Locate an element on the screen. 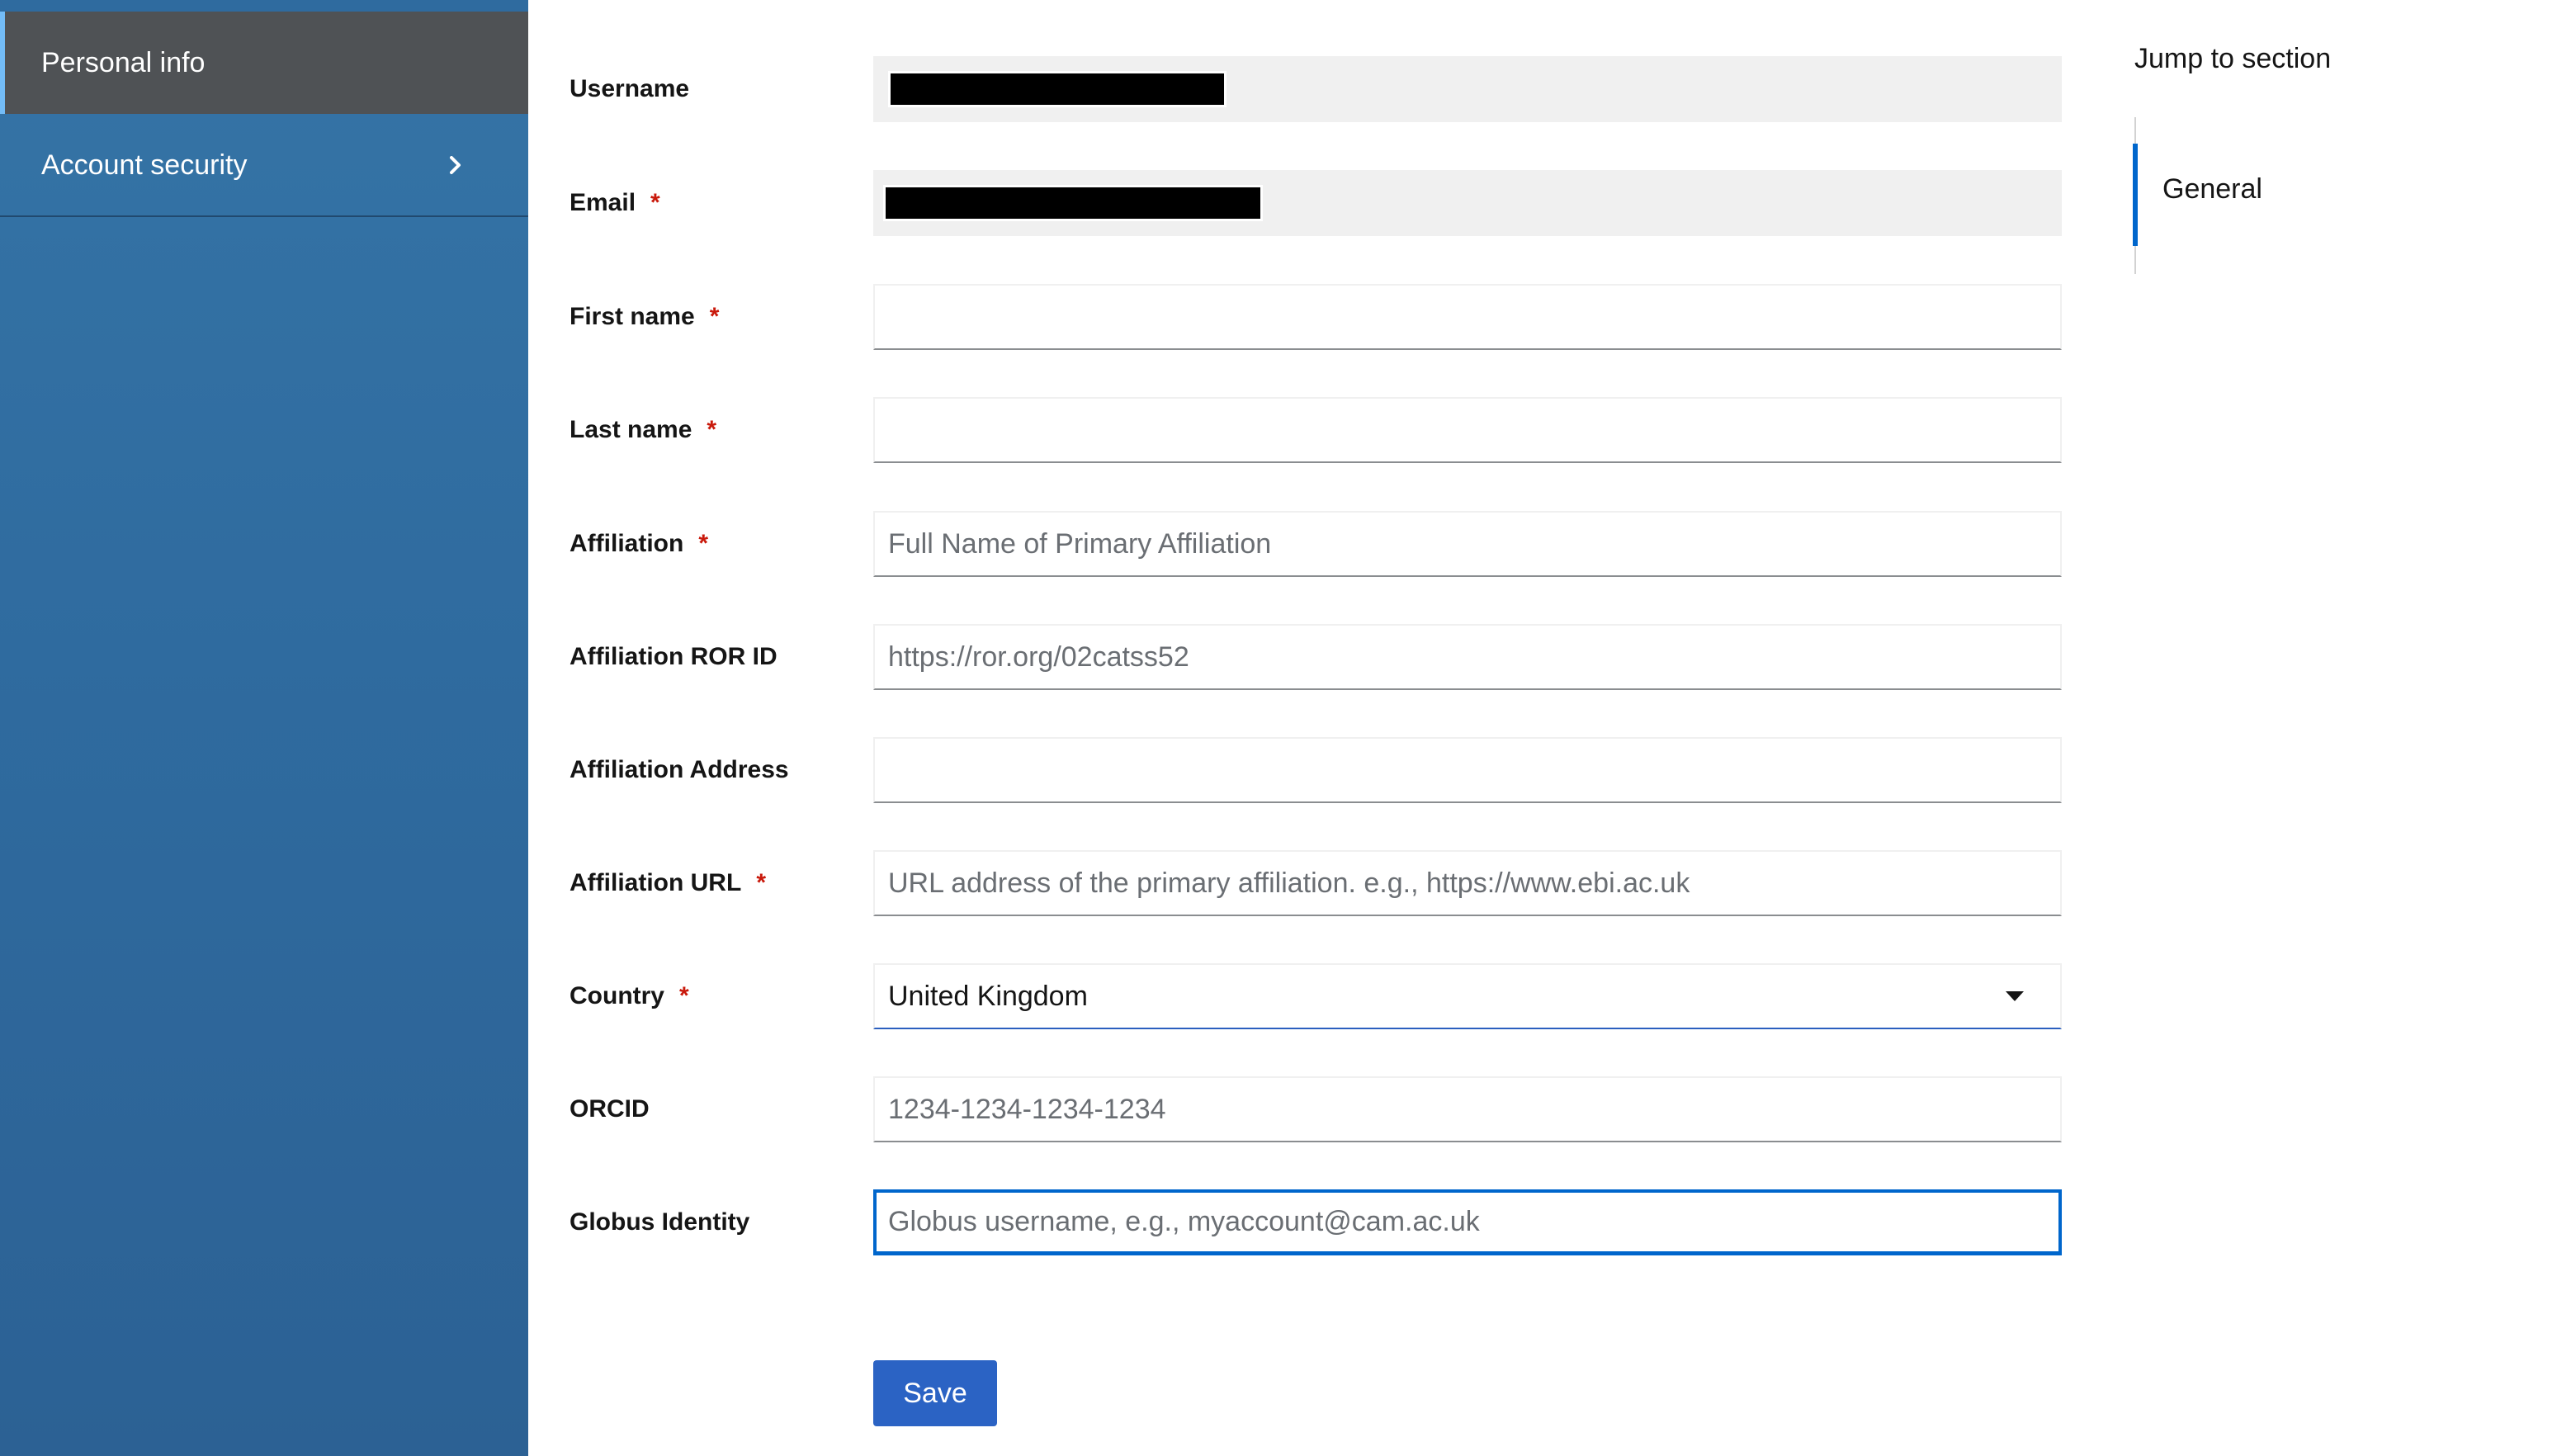 Image resolution: width=2557 pixels, height=1456 pixels. affiliation-ror-id-field is located at coordinates (1467, 657).